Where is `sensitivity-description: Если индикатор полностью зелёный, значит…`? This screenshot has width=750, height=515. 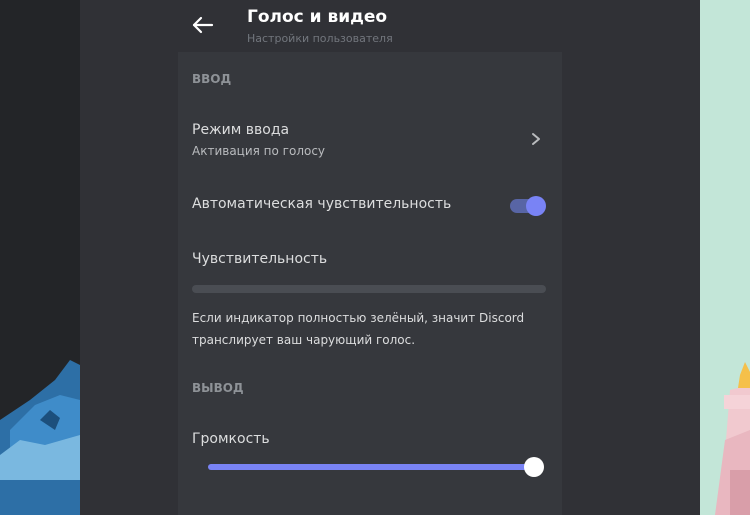 sensitivity-description: Если индикатор полностью зелёный, значит… is located at coordinates (358, 329).